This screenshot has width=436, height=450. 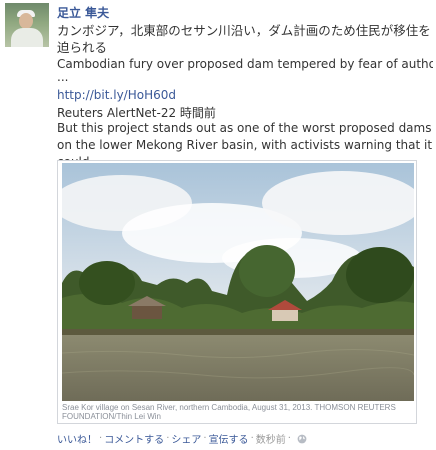 I want to click on post-actions: いいね！ · コメントする · シェア · 宣伝する · 数秒前 ·, so click(x=182, y=438).